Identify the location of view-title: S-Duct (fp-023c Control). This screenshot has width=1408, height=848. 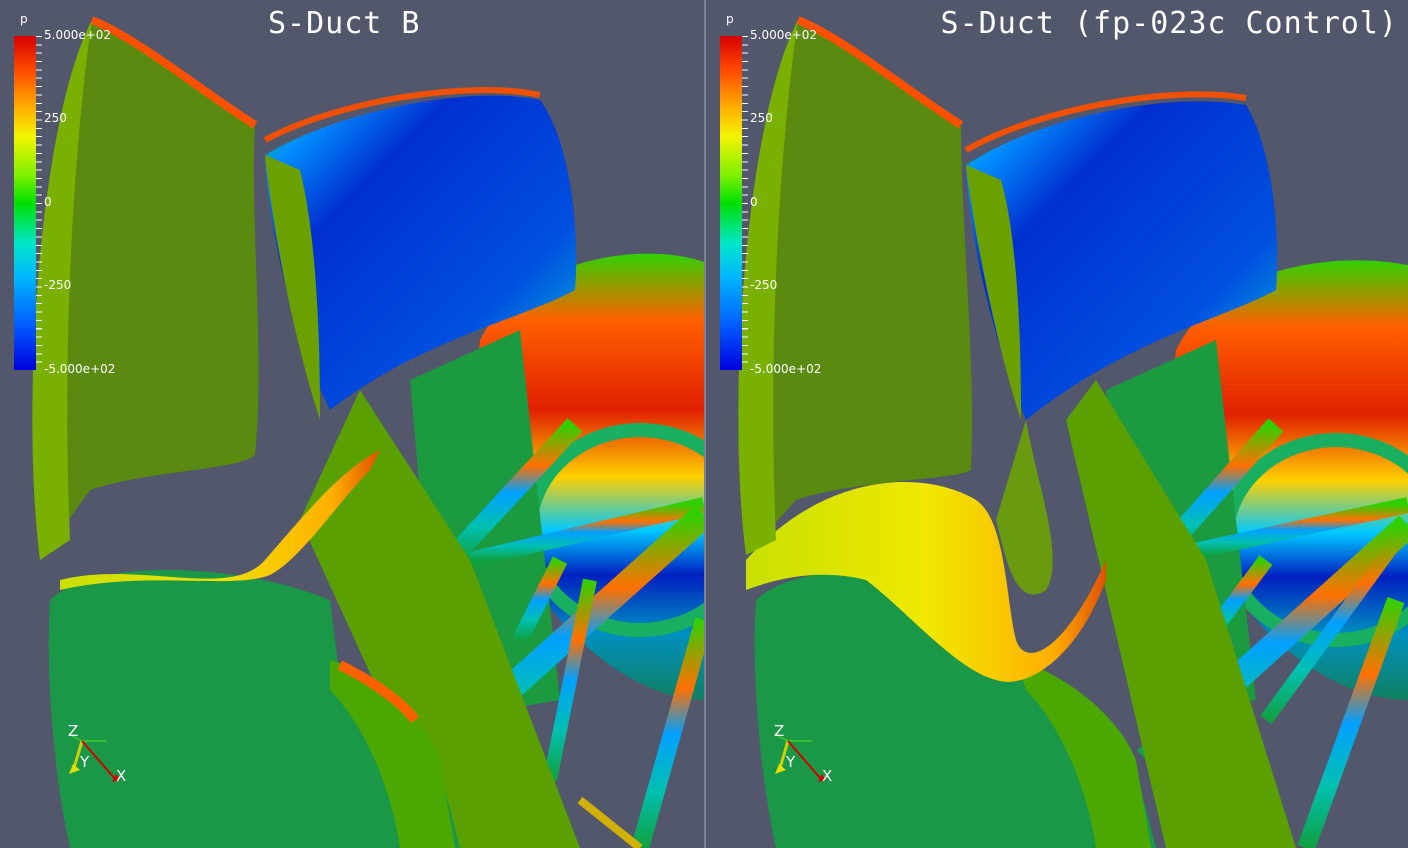
(1169, 23).